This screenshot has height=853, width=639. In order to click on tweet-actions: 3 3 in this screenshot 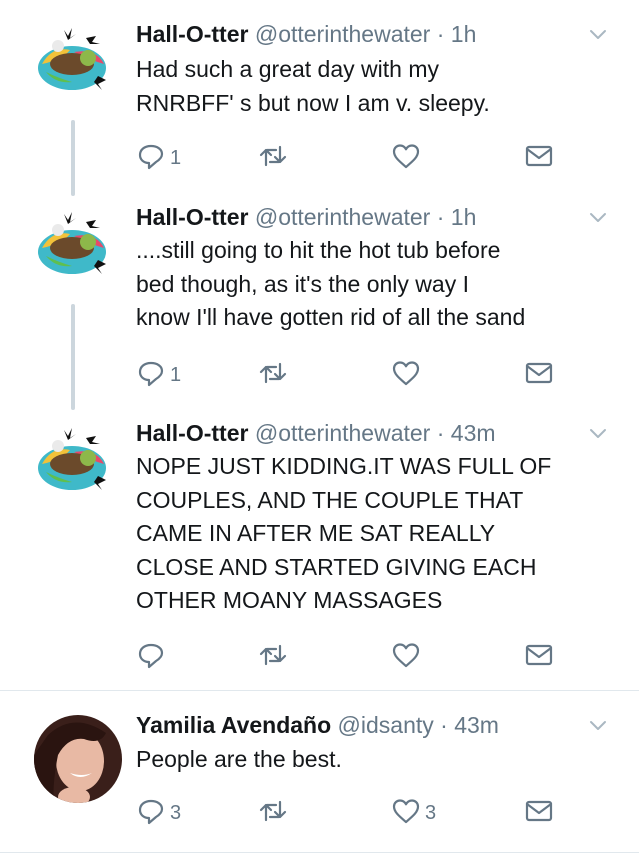, I will do `click(351, 813)`.